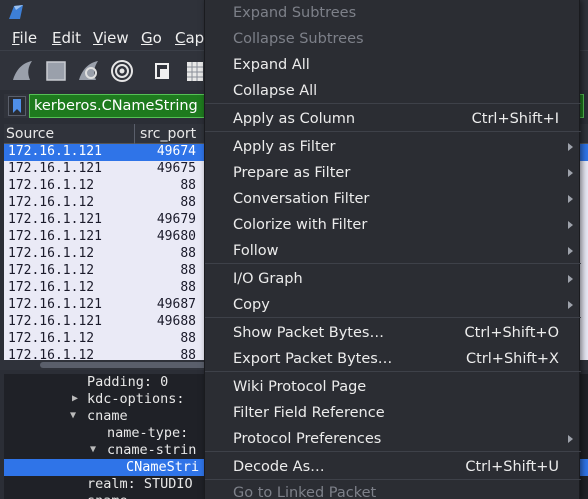 Image resolution: width=588 pixels, height=499 pixels. What do you see at coordinates (393, 439) in the screenshot?
I see `menu-protocol-preferences: Protocol Preferences` at bounding box center [393, 439].